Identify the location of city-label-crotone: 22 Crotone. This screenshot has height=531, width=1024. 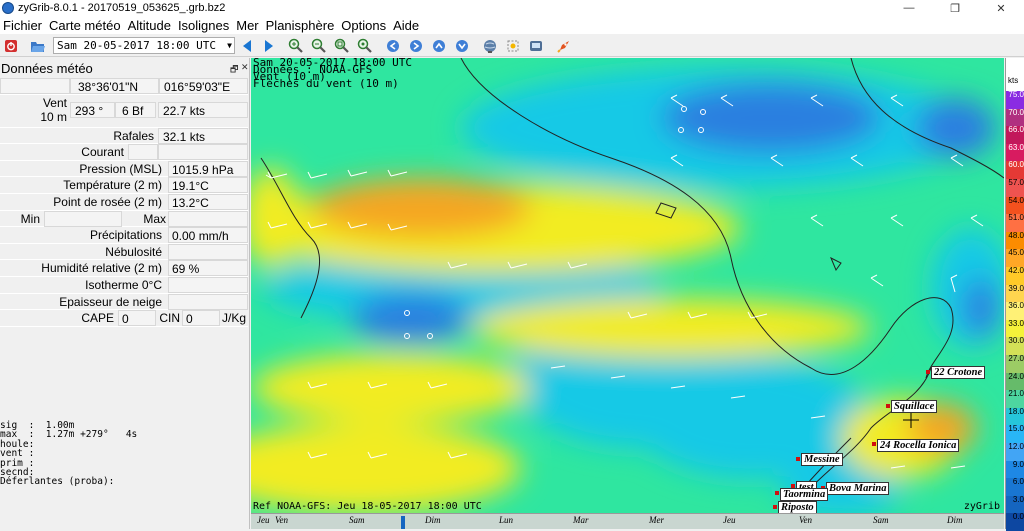
(958, 372).